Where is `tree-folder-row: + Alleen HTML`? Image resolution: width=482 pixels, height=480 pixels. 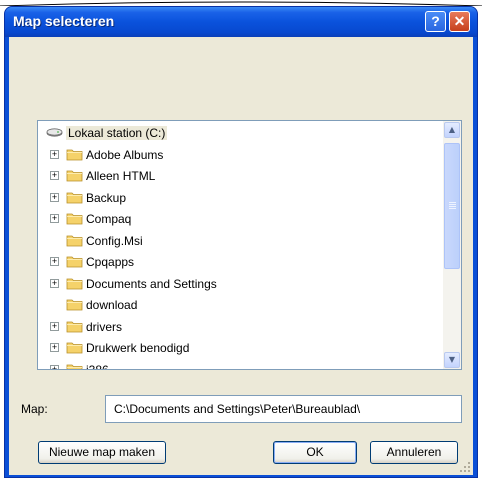 tree-folder-row: + Alleen HTML is located at coordinates (240, 176).